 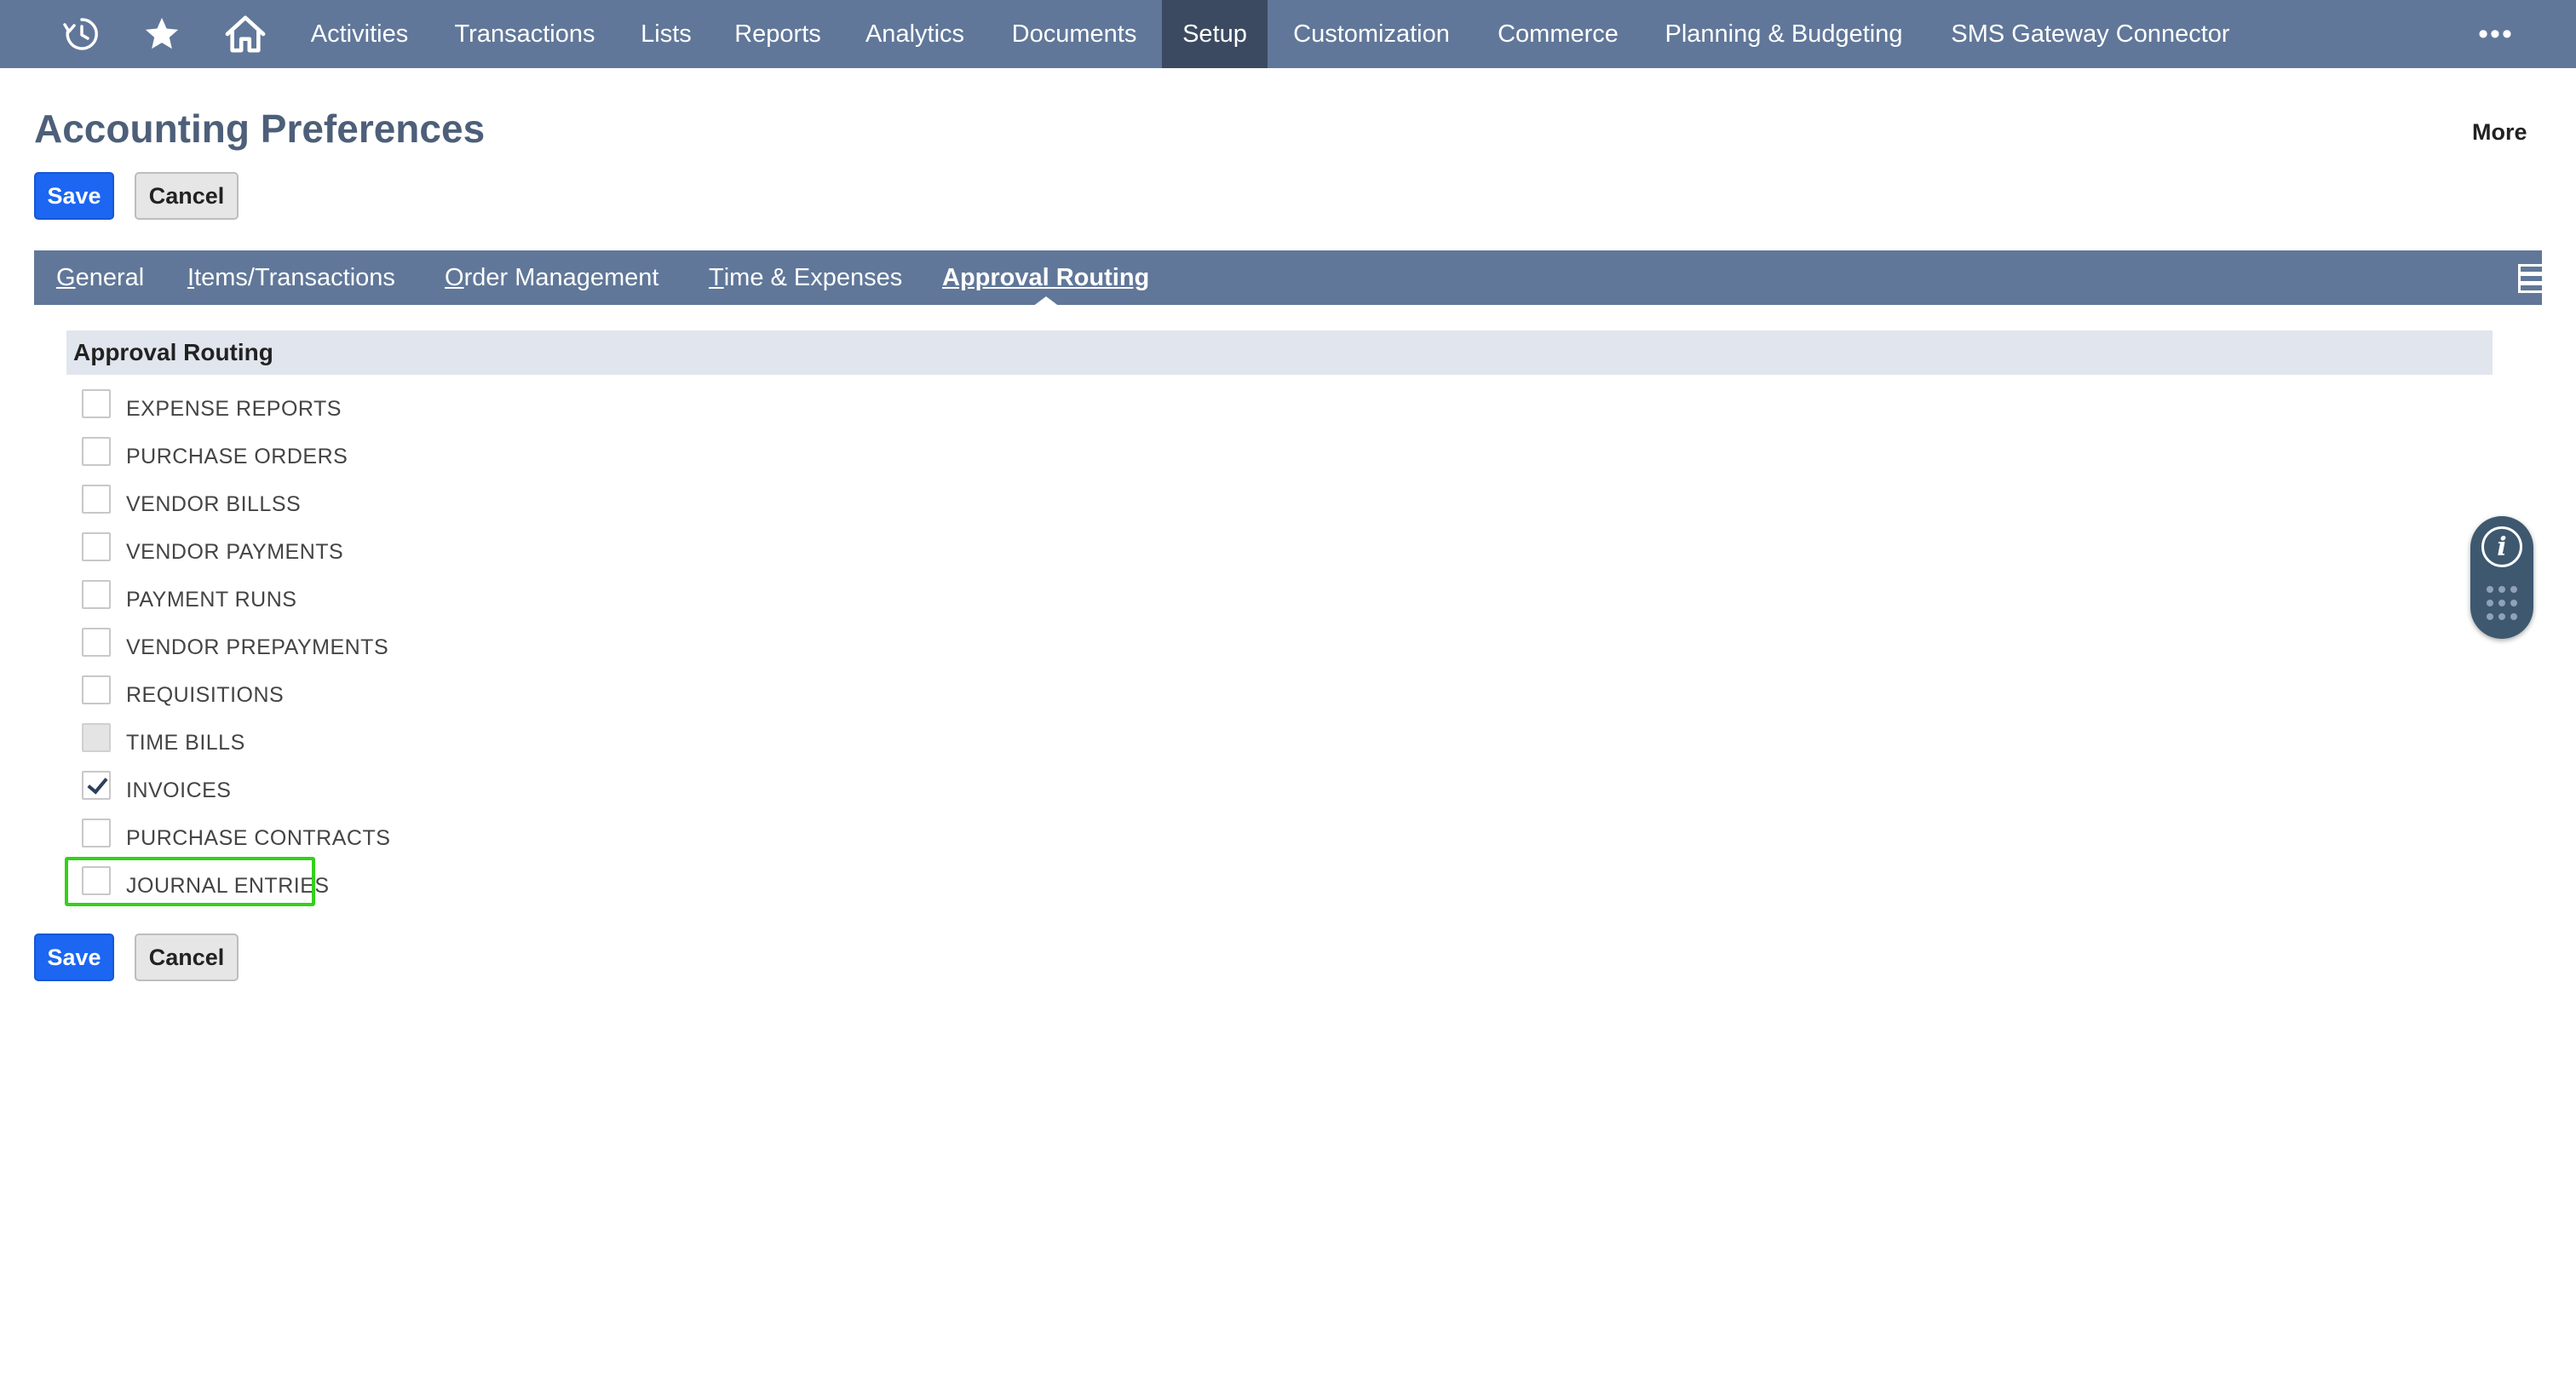 I want to click on checkbox-row-vendor-payments: VENDOR PAYMENTS, so click(x=213, y=550).